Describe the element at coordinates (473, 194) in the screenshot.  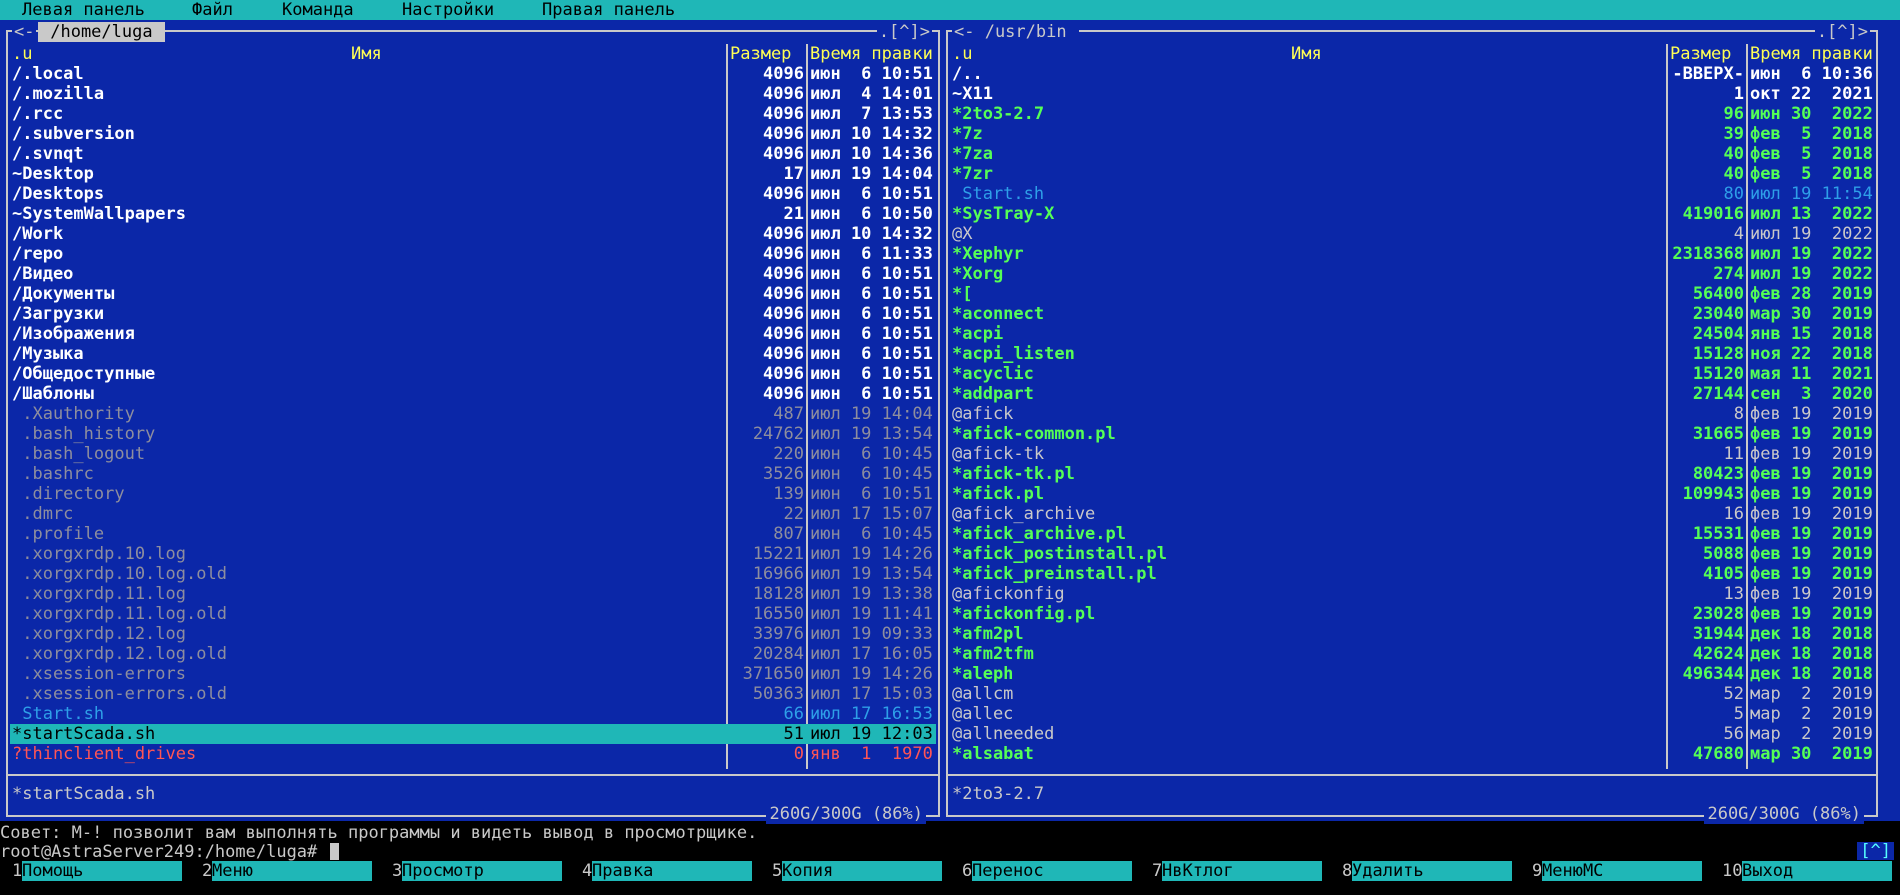
I see `left-file-row: /Desktops 4096 июн 6 10:51` at that location.